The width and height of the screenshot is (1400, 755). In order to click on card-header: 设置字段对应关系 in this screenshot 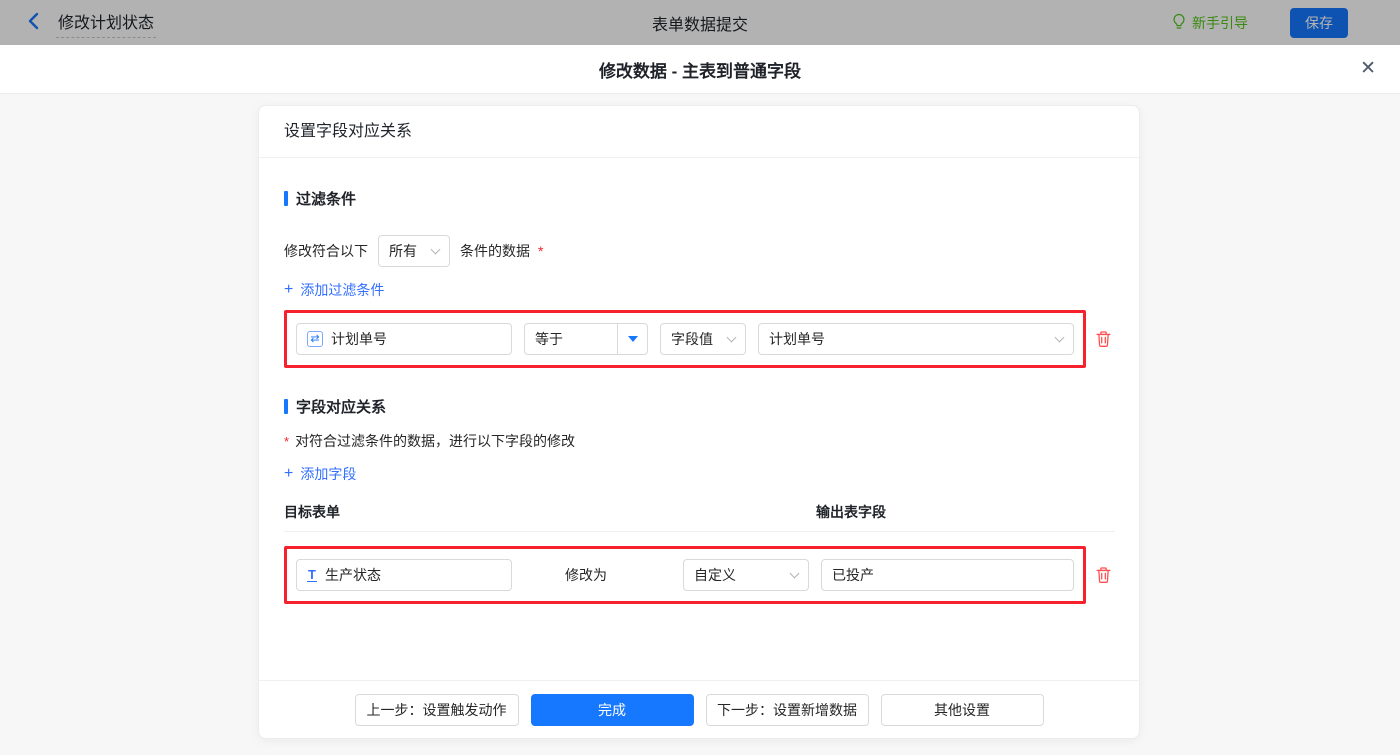, I will do `click(699, 132)`.